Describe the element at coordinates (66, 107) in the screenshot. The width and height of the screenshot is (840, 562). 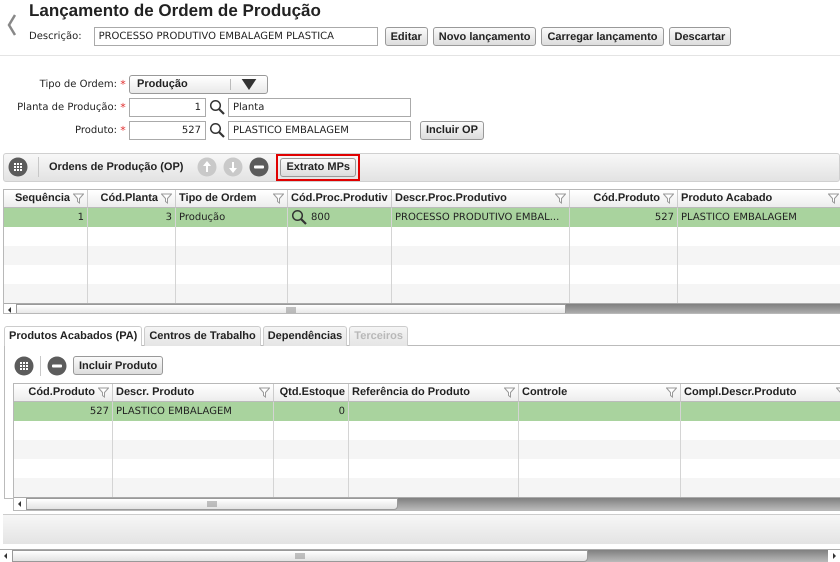
I see `field-label: Planta de Produção:` at that location.